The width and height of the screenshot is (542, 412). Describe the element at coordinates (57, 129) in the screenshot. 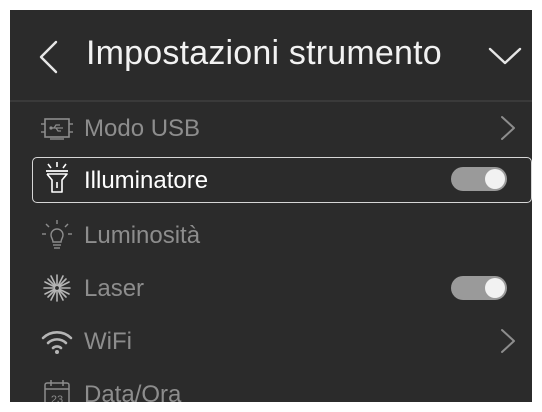

I see `usb-mode-icon` at that location.